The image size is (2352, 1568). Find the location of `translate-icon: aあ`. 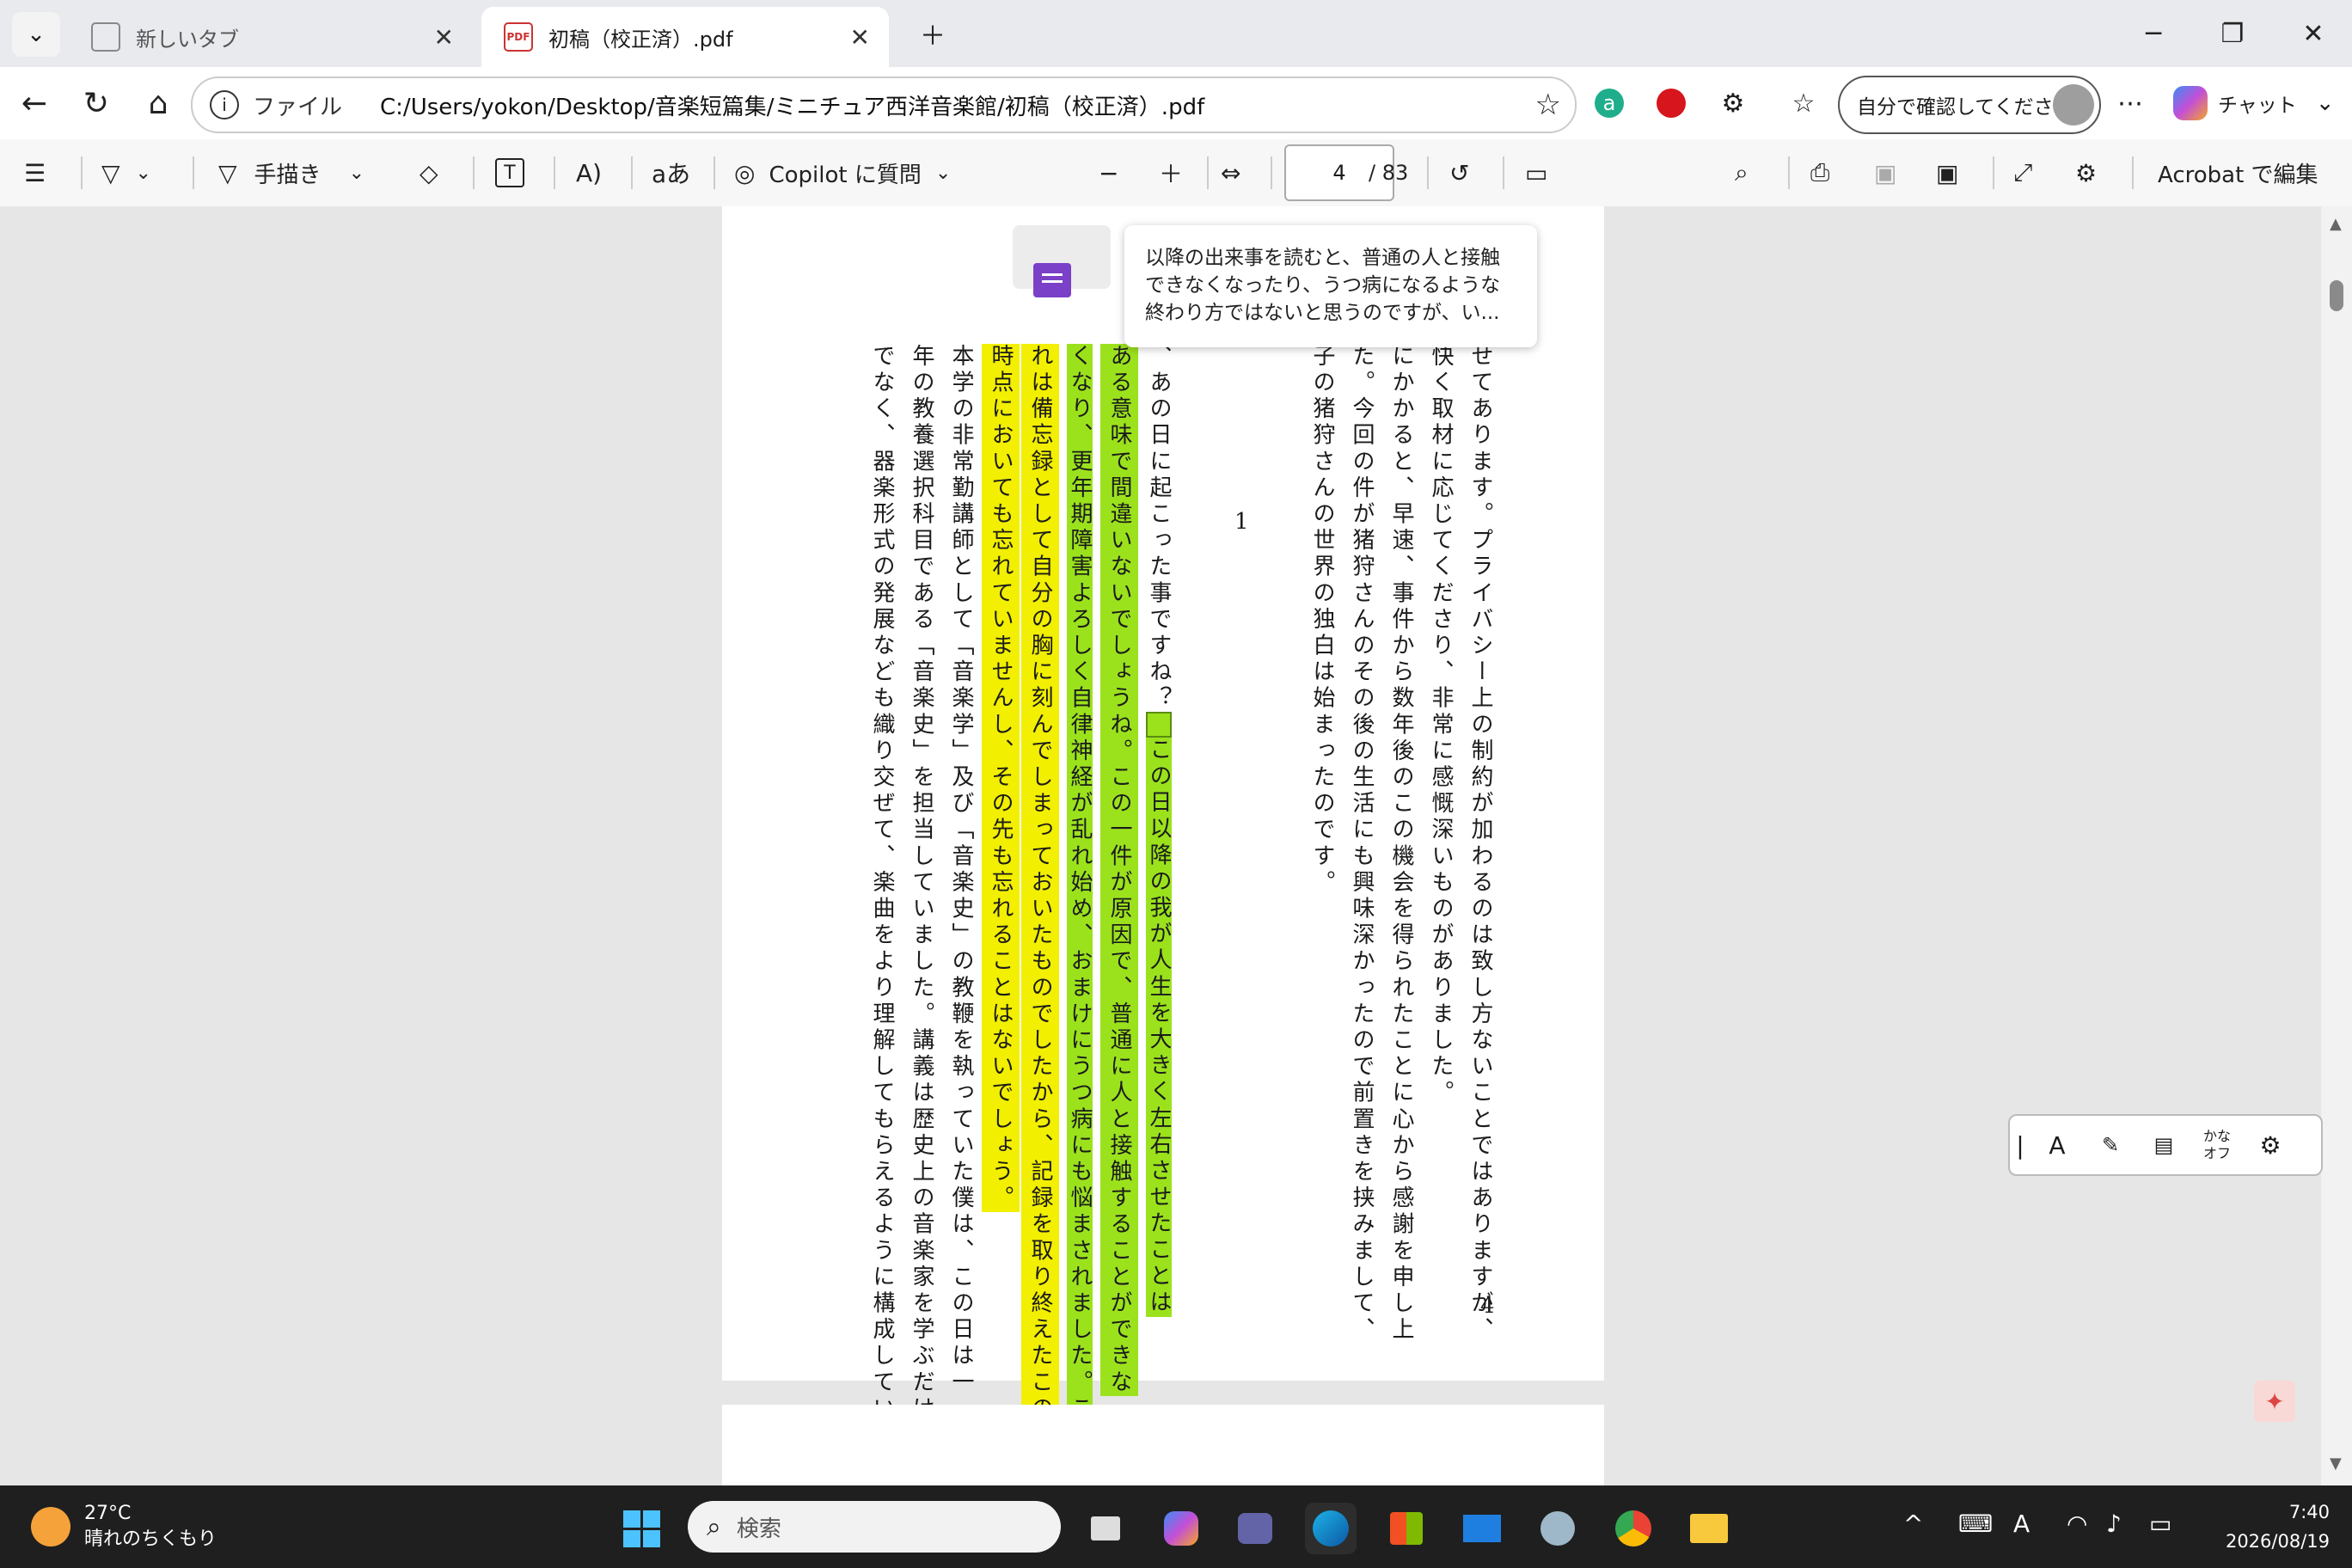

translate-icon: aあ is located at coordinates (671, 174).